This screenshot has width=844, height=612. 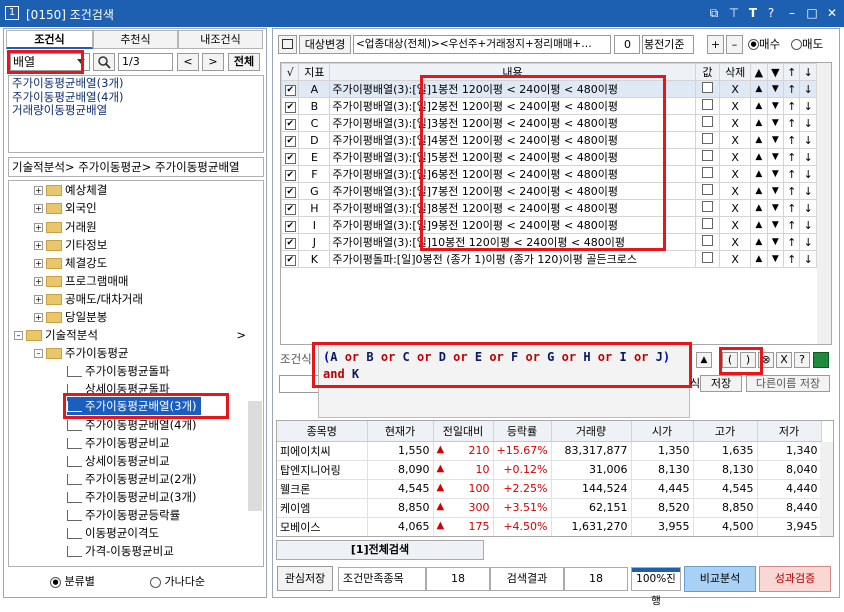 I want to click on bong-spin-input: 0, so click(x=627, y=44).